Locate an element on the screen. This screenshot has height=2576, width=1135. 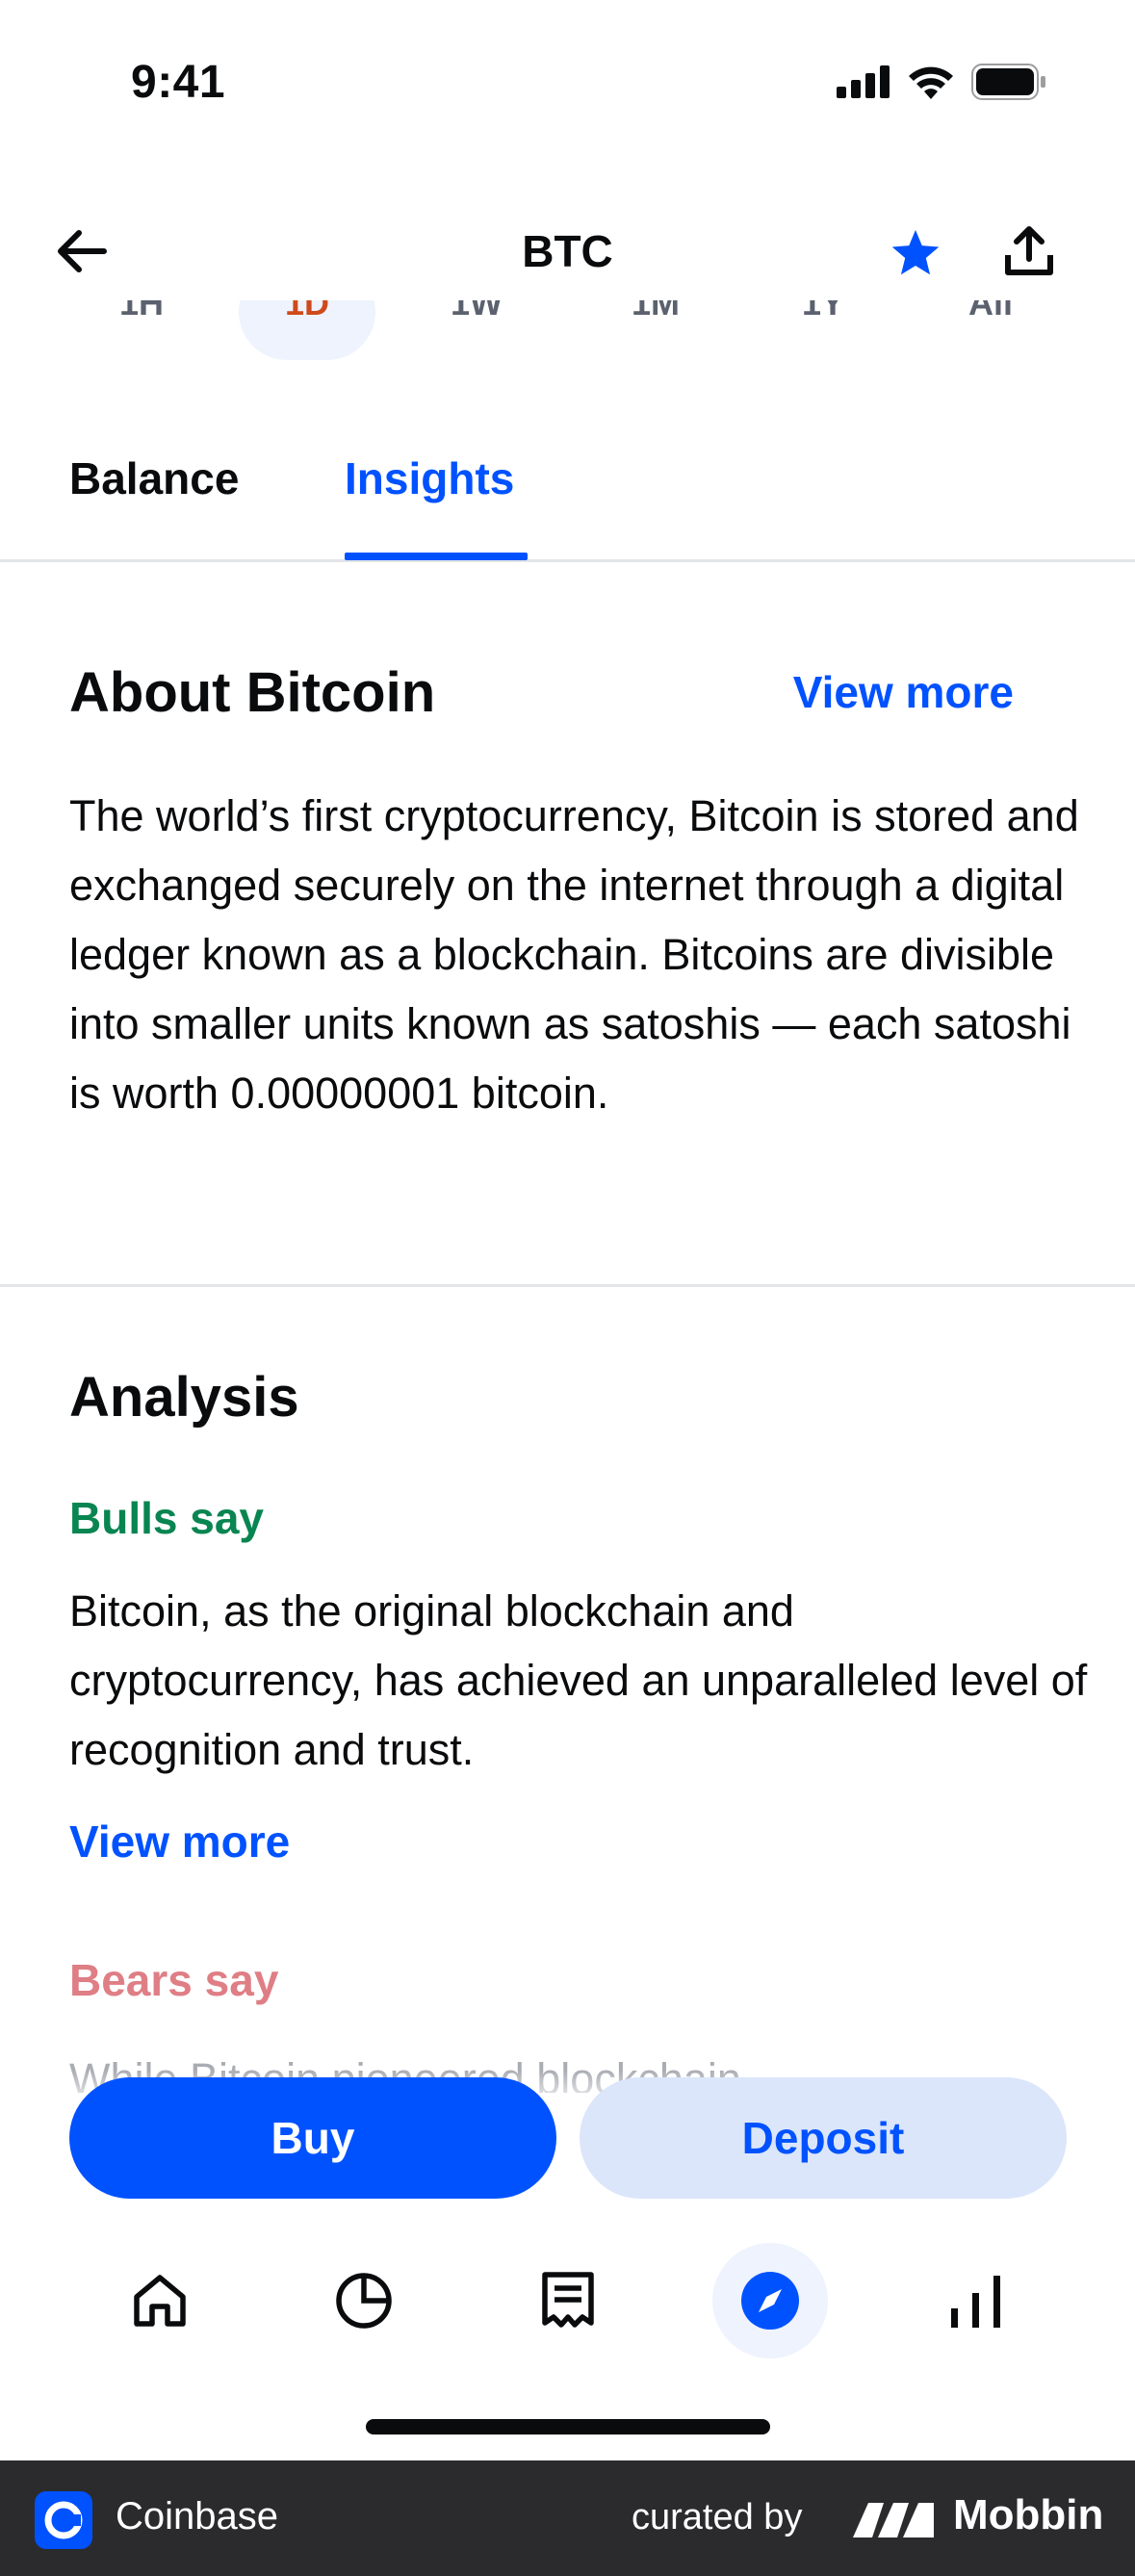
nav-transactions is located at coordinates (568, 2300).